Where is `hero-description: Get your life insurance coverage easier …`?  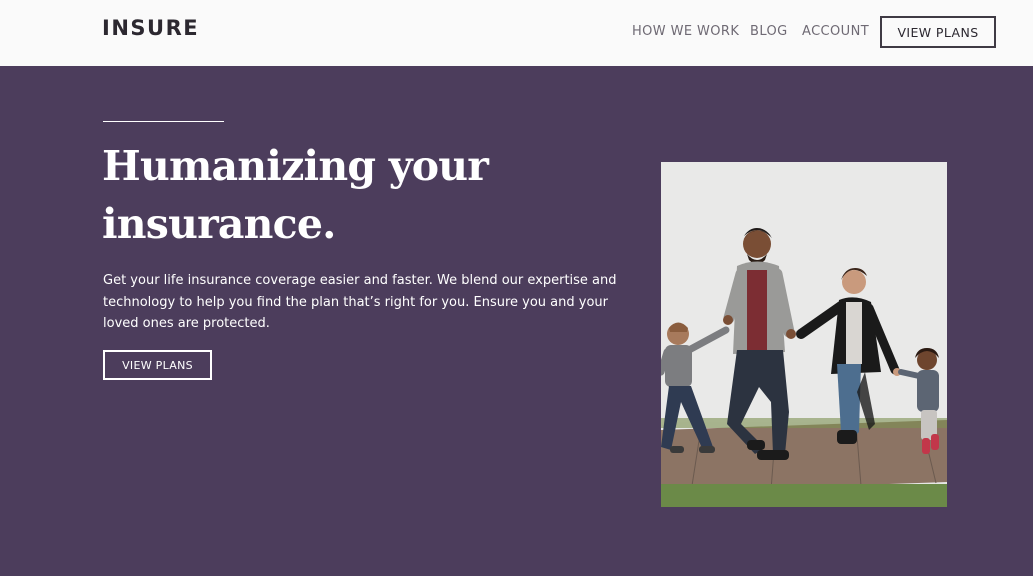
hero-description: Get your life insurance coverage easier … is located at coordinates (360, 302).